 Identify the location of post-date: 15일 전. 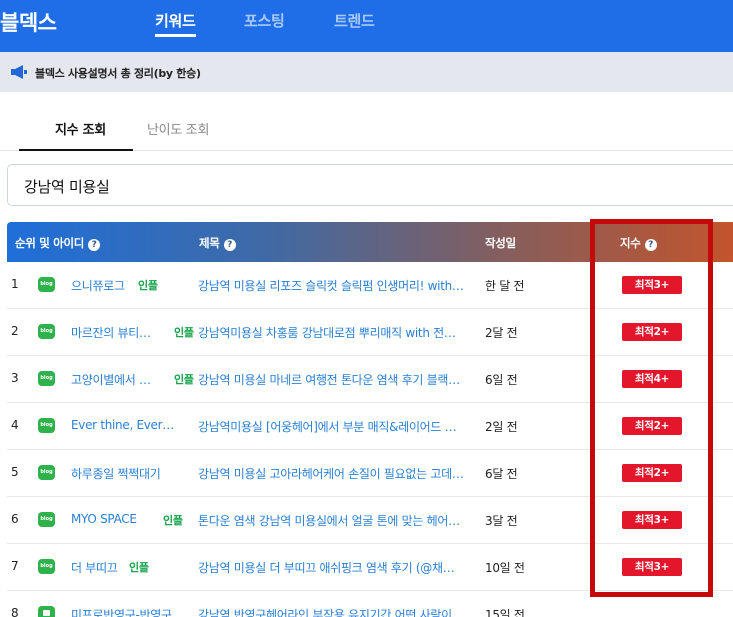
(505, 612).